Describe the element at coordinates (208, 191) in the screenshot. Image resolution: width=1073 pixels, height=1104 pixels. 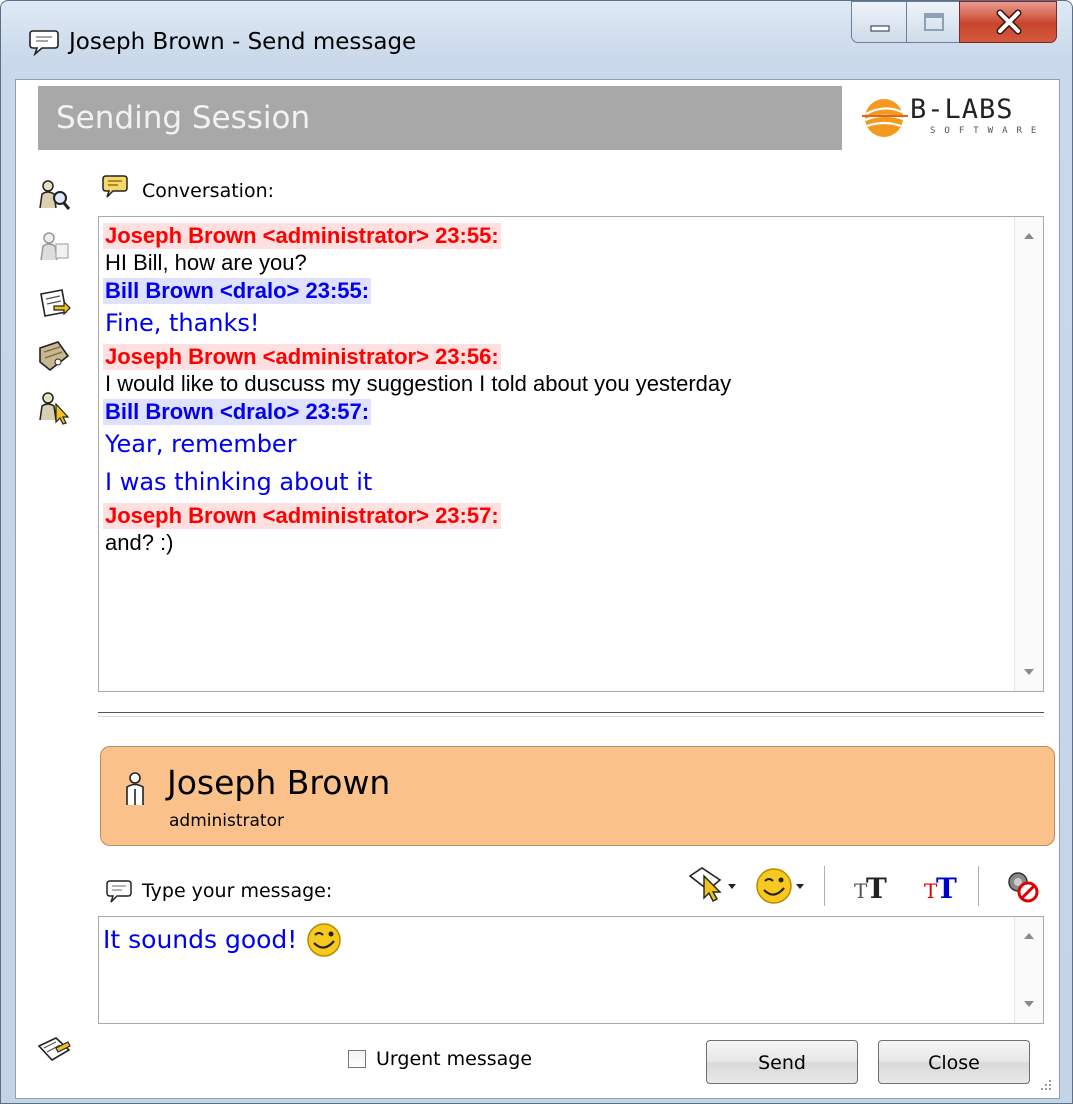
I see `conversation-label: Conversation:` at that location.